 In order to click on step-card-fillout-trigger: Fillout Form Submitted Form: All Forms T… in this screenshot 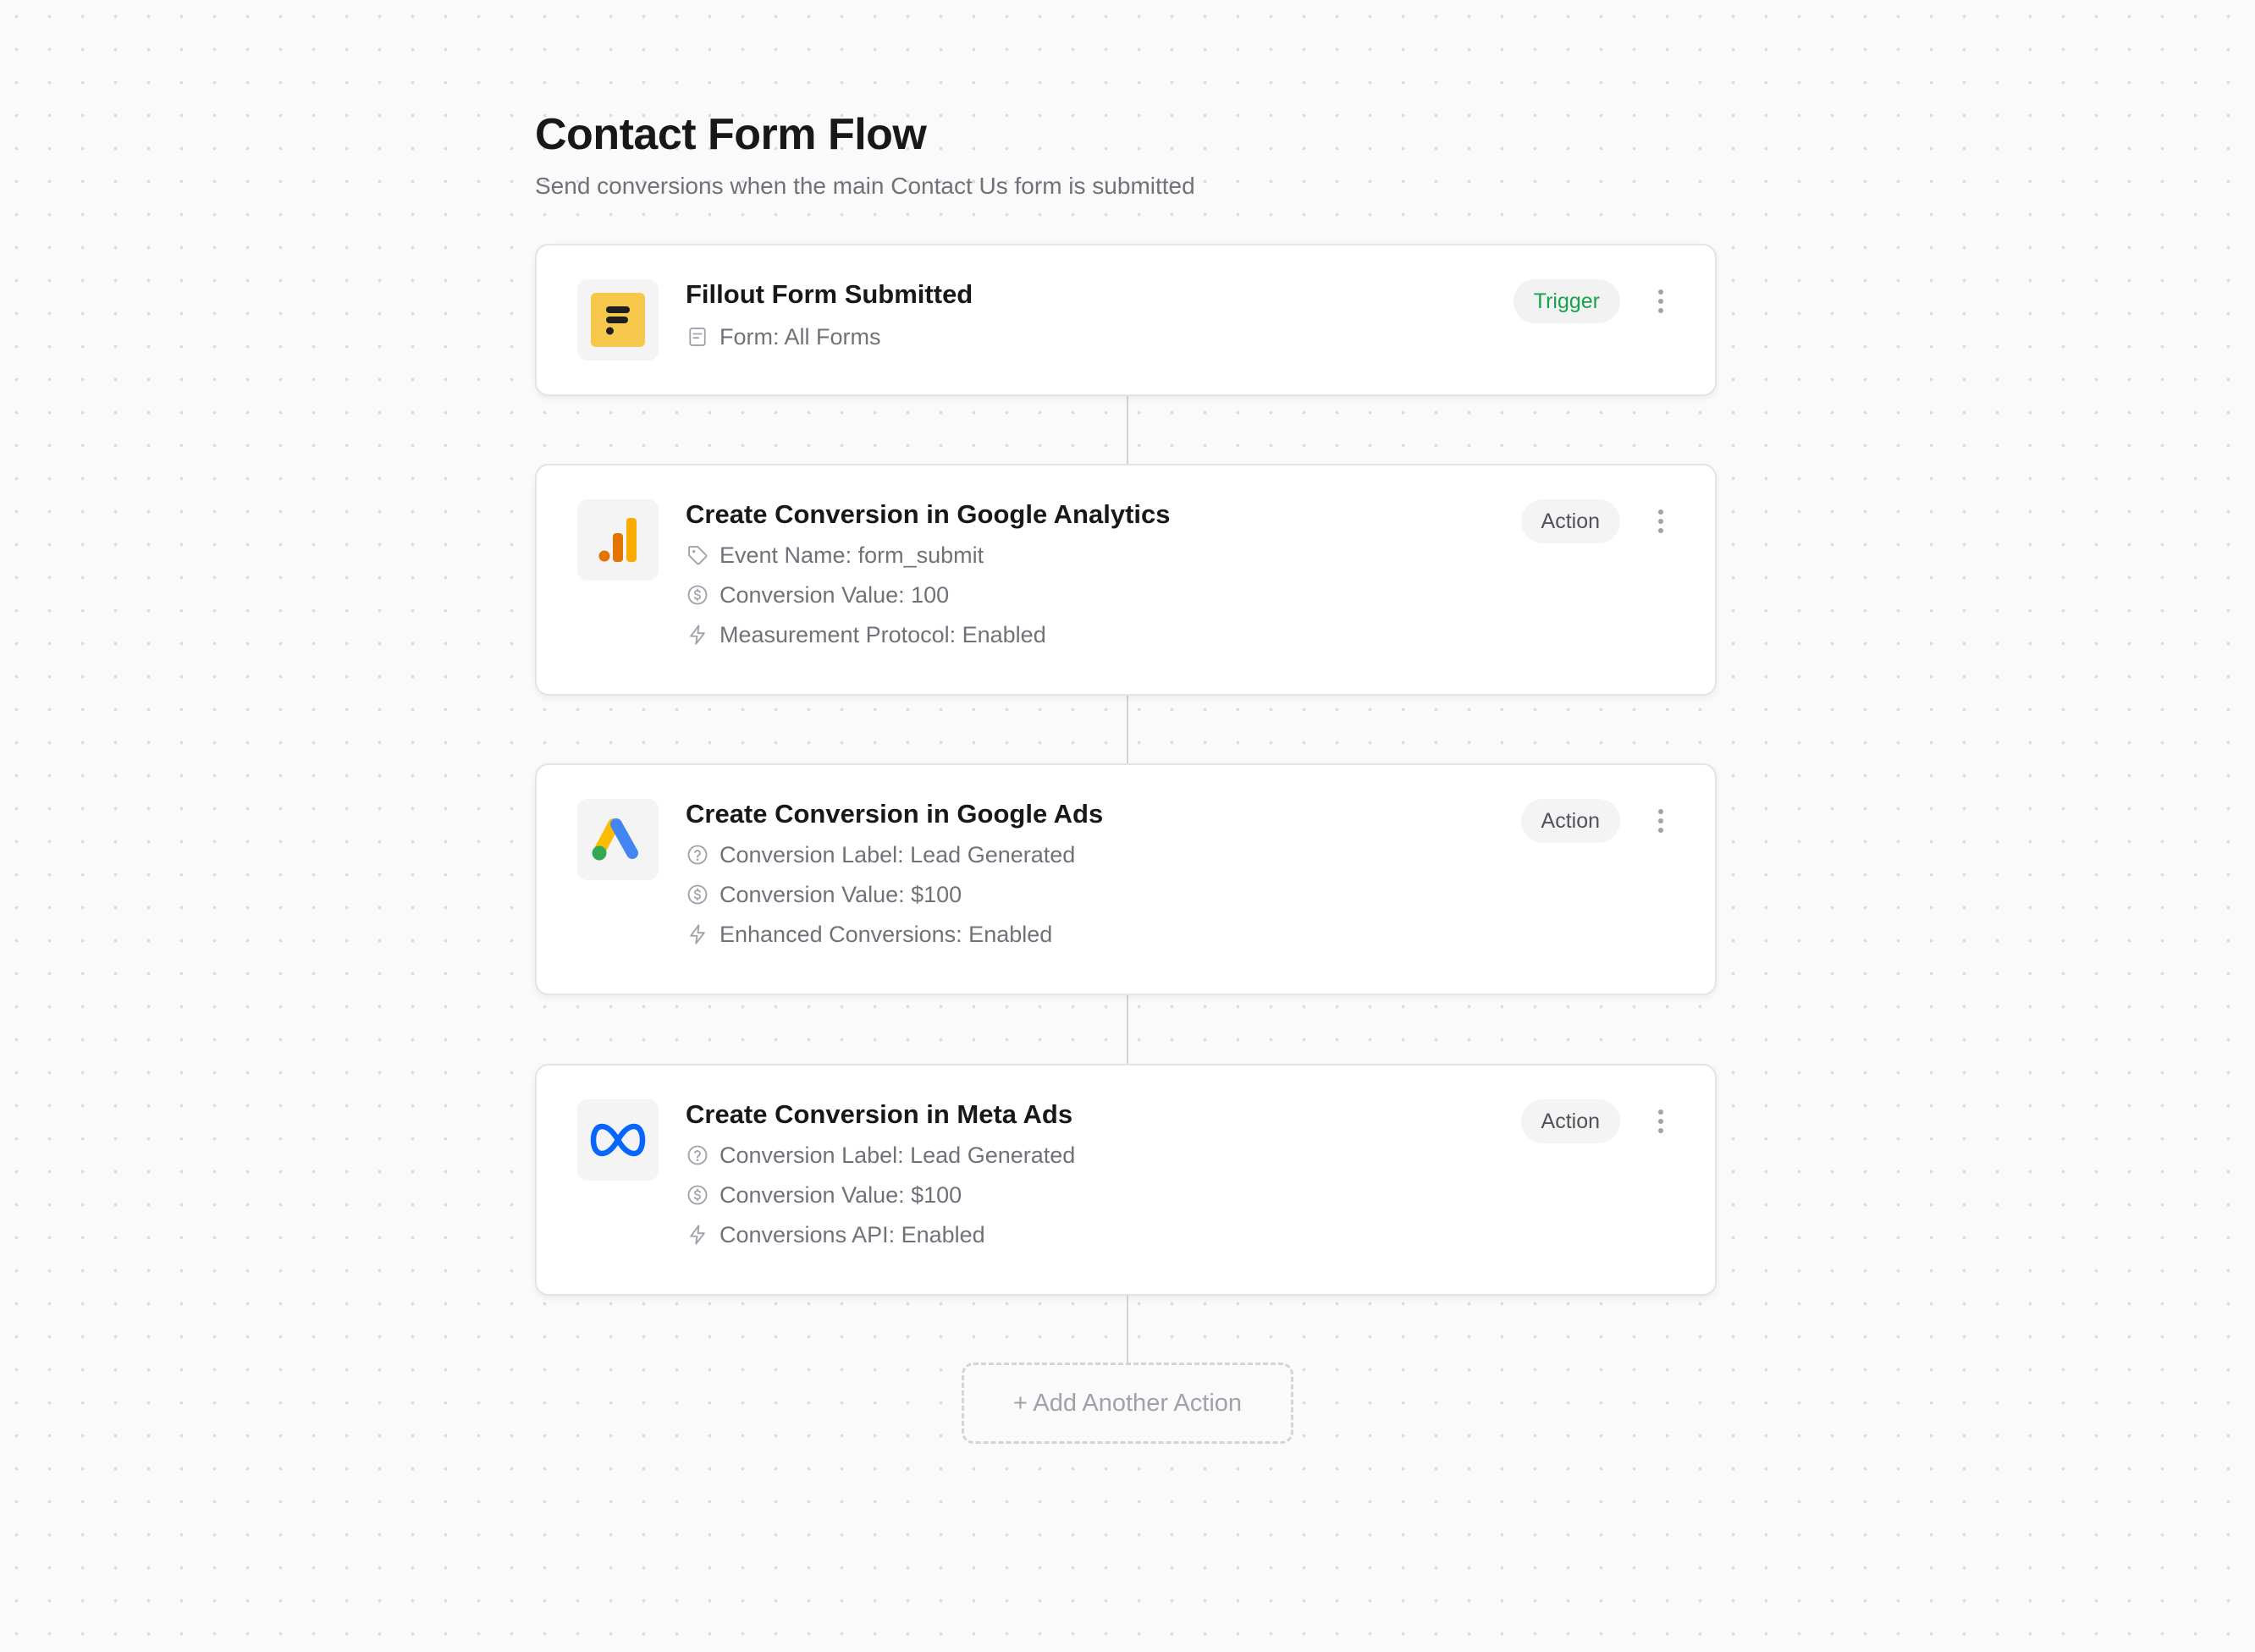, I will do `click(1126, 320)`.